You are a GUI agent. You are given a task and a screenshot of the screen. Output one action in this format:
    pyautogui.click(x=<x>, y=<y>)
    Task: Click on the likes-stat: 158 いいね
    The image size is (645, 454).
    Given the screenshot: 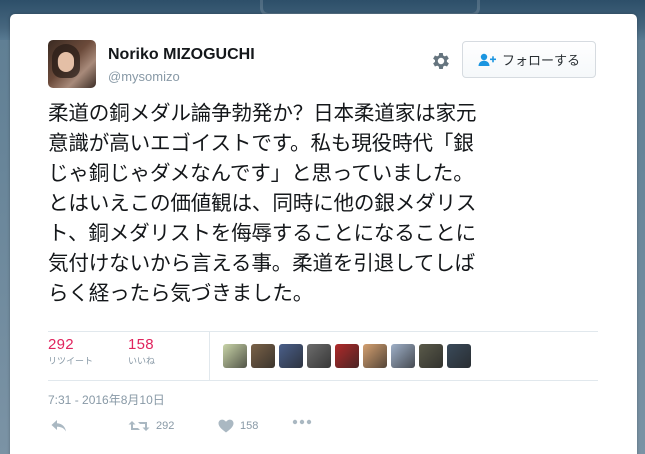 What is the action you would take?
    pyautogui.click(x=141, y=351)
    